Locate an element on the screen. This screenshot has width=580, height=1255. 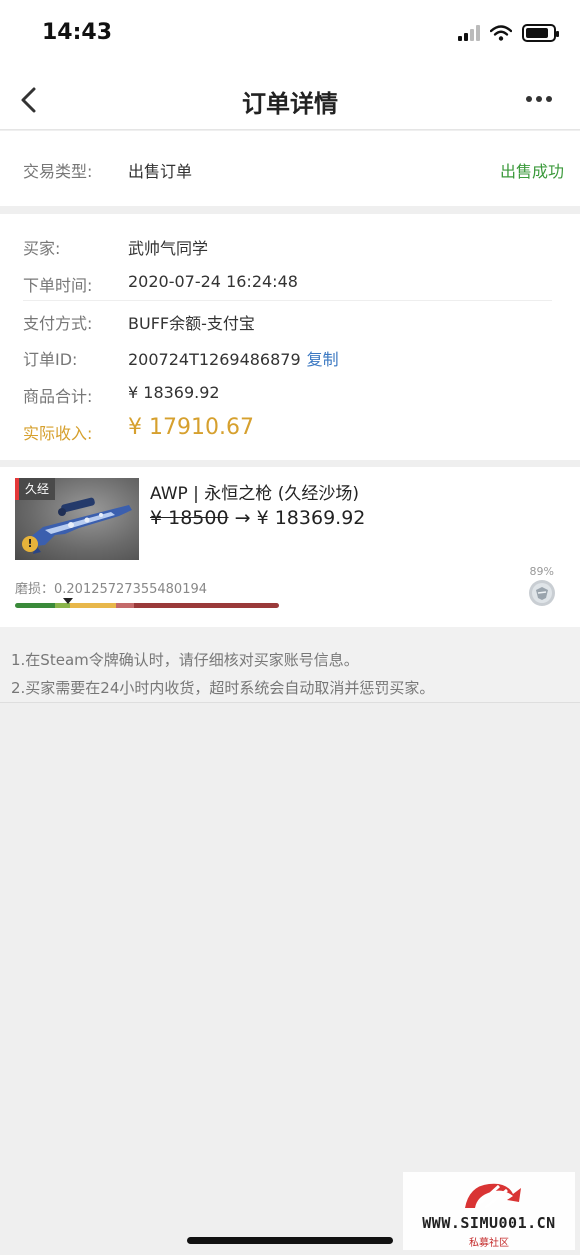
actual-income-value: ¥ 17910.67 is located at coordinates (191, 427).